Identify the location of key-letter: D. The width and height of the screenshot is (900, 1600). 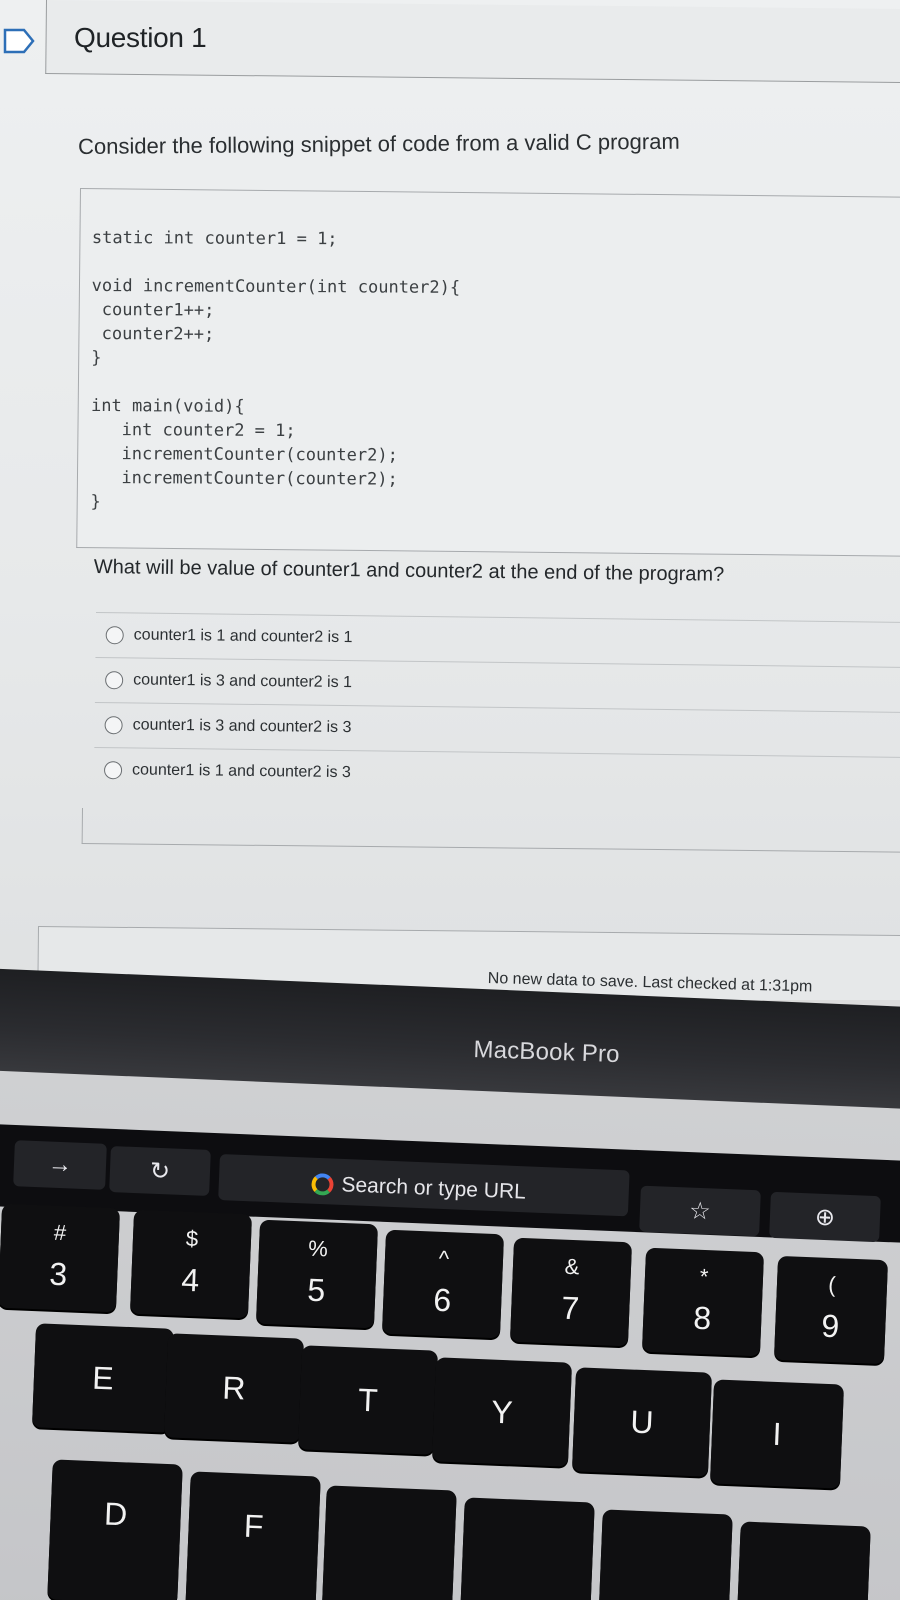
(115, 1514).